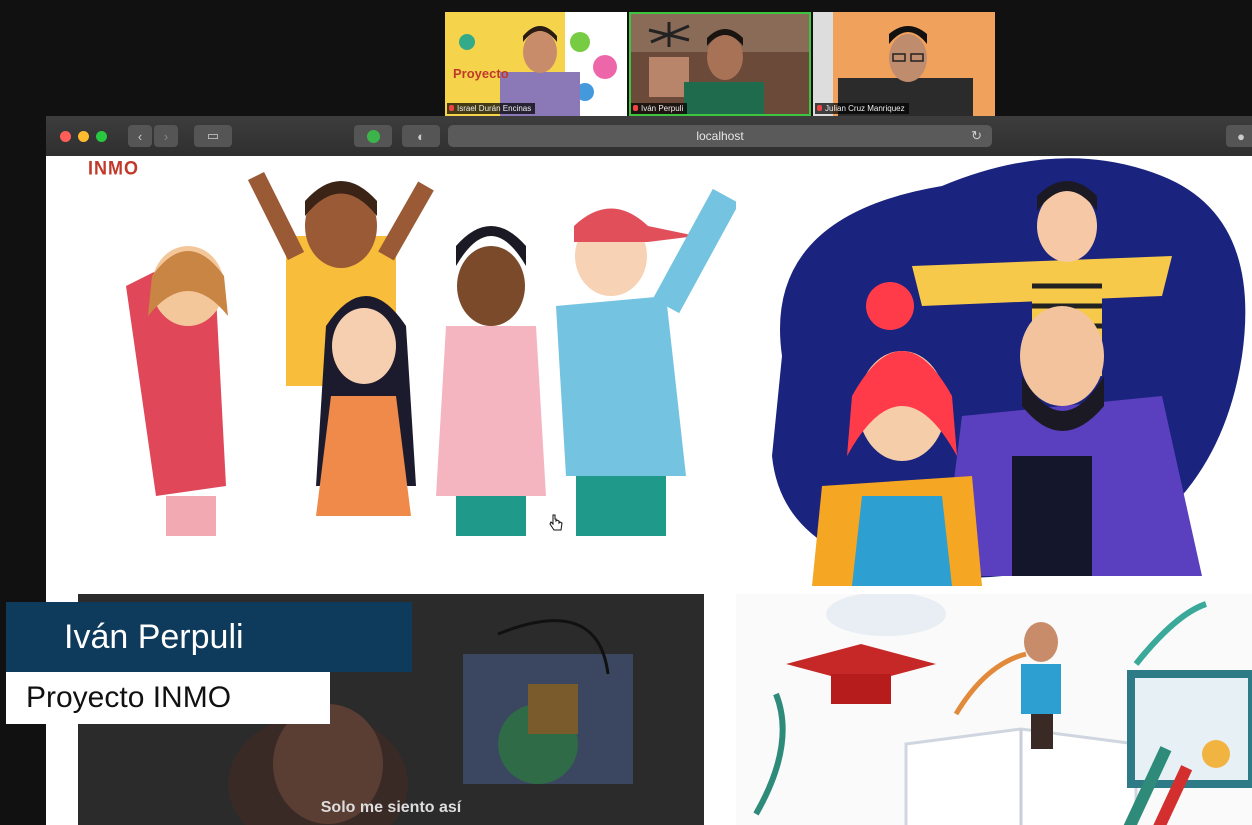 This screenshot has height=825, width=1252. I want to click on study-illustration, so click(994, 709).